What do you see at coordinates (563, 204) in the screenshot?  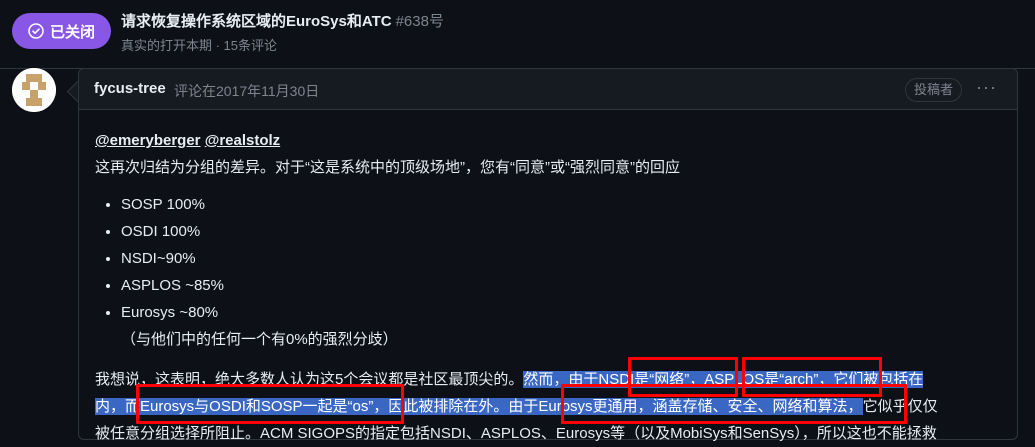 I see `list-item: SOSP 100%` at bounding box center [563, 204].